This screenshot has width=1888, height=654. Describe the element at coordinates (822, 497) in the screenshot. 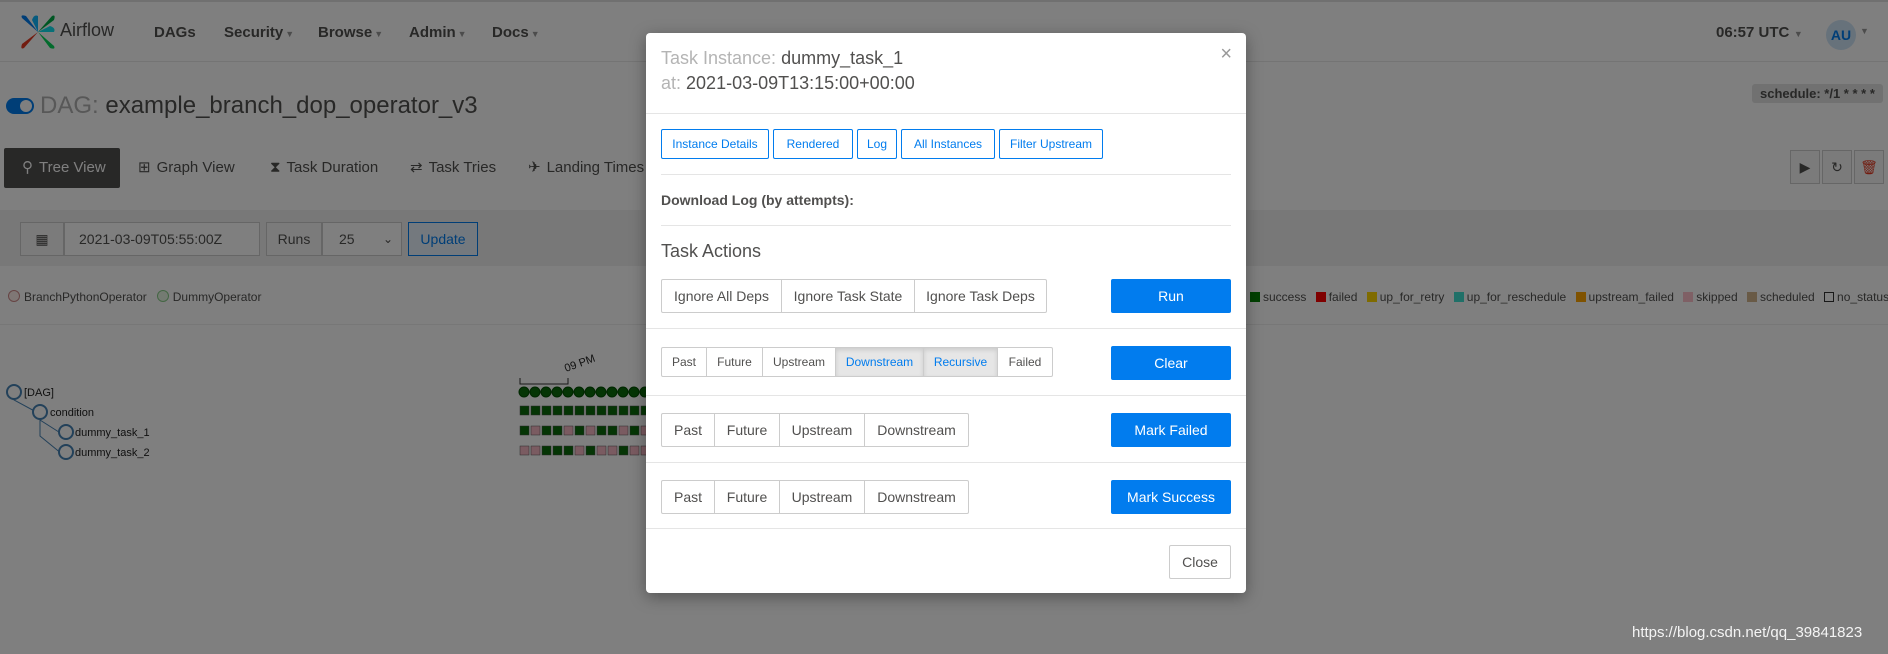

I see `mark-success-upstream-toggle: Upstream` at that location.